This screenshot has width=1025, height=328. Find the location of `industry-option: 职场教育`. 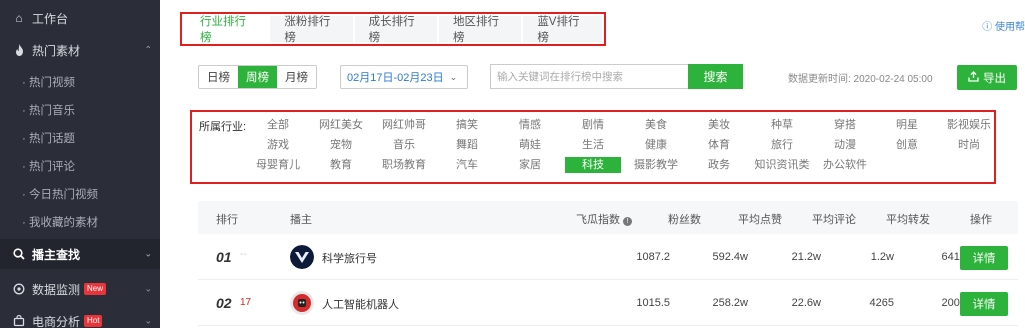

industry-option: 职场教育 is located at coordinates (404, 165).